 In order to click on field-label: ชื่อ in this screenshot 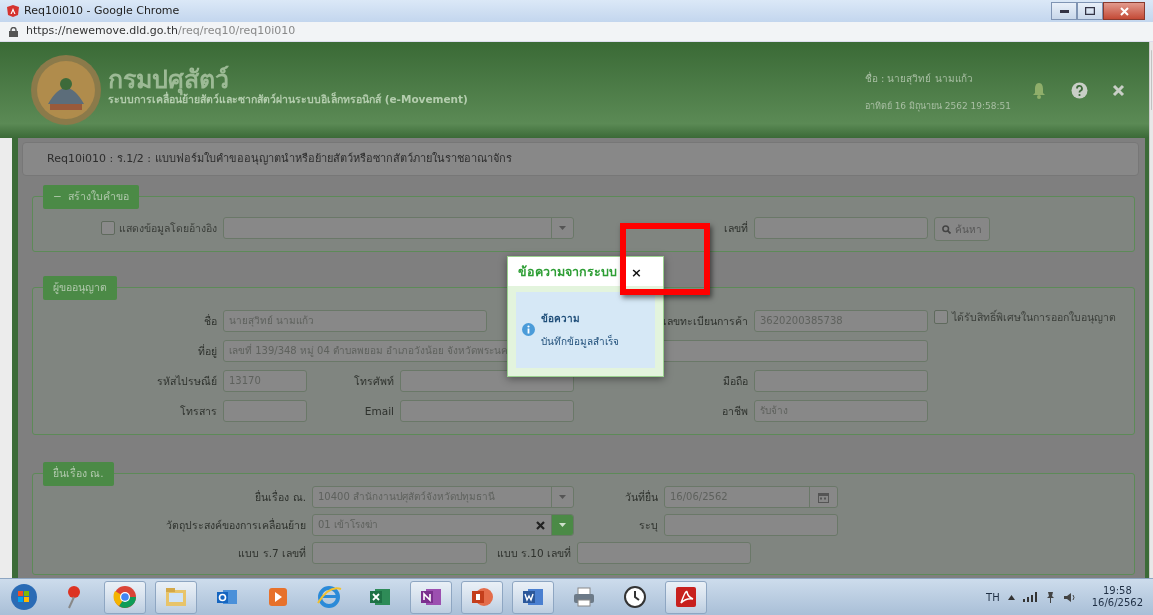, I will do `click(210, 321)`.